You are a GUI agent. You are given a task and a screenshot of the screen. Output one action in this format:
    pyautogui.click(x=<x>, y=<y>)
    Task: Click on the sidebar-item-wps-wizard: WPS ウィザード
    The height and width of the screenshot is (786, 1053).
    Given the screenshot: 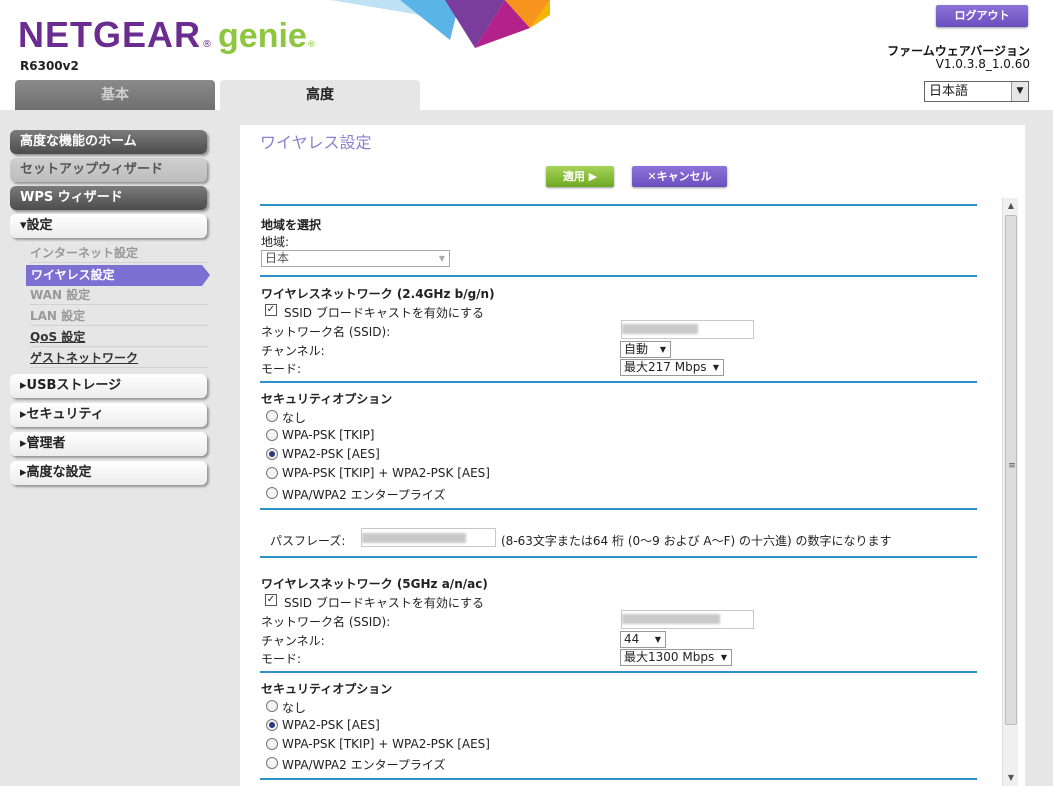 What is the action you would take?
    pyautogui.click(x=108, y=198)
    